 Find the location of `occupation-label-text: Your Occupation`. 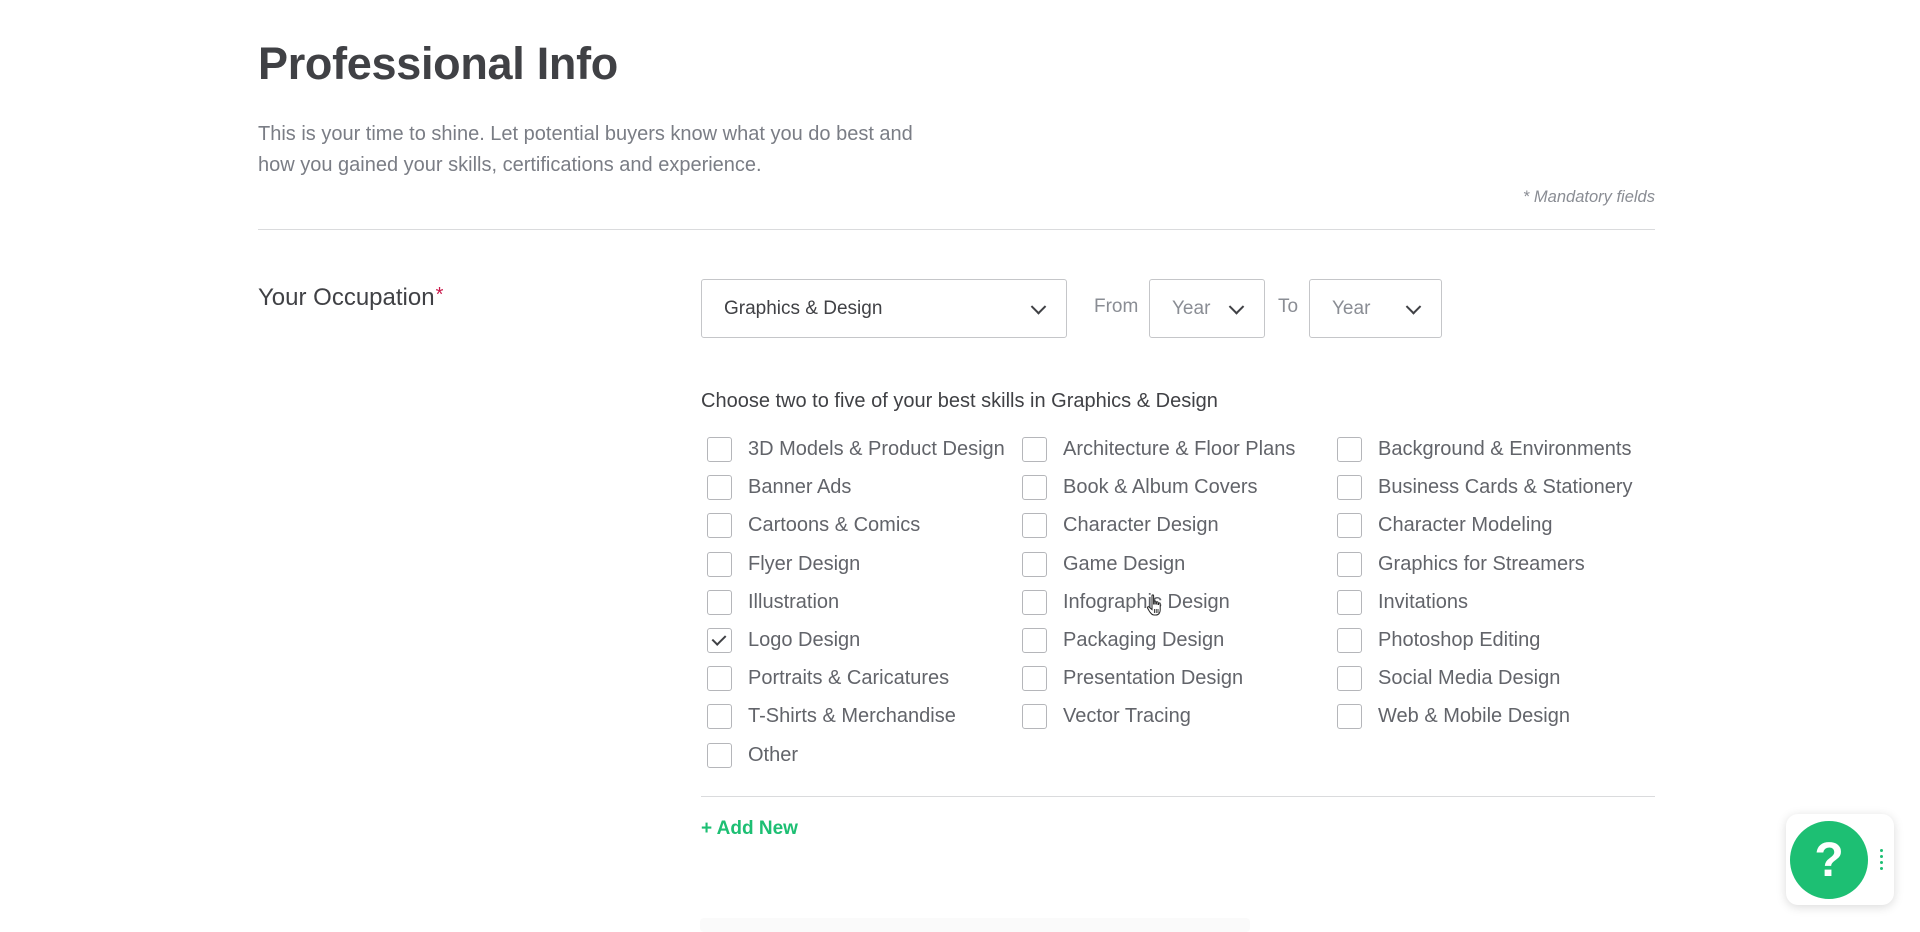

occupation-label-text: Your Occupation is located at coordinates (346, 297).